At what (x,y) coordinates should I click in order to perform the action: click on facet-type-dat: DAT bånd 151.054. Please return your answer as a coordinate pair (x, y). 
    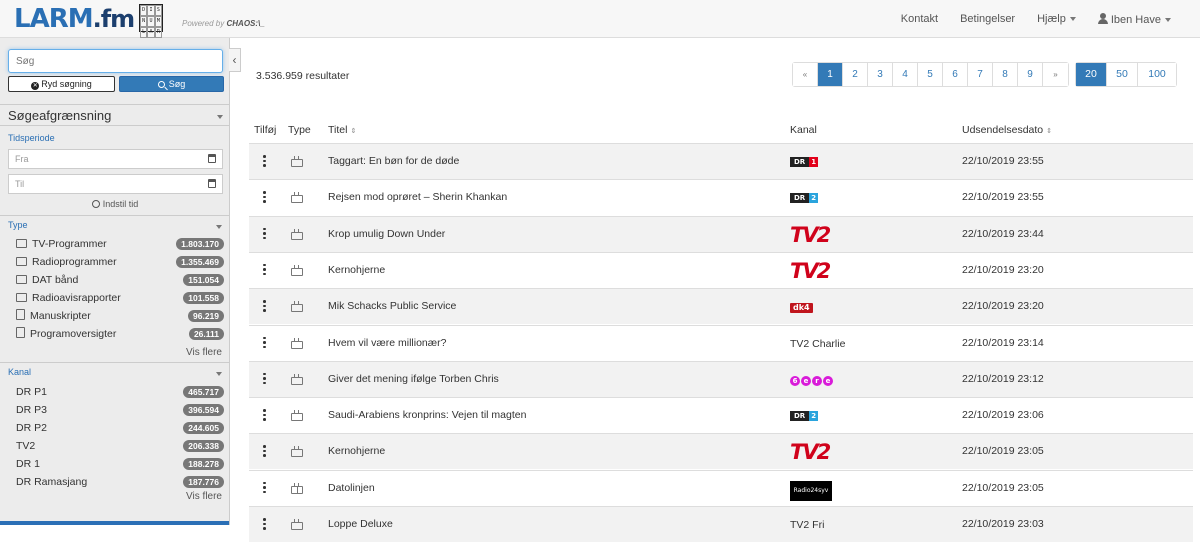
    Looking at the image, I should click on (120, 280).